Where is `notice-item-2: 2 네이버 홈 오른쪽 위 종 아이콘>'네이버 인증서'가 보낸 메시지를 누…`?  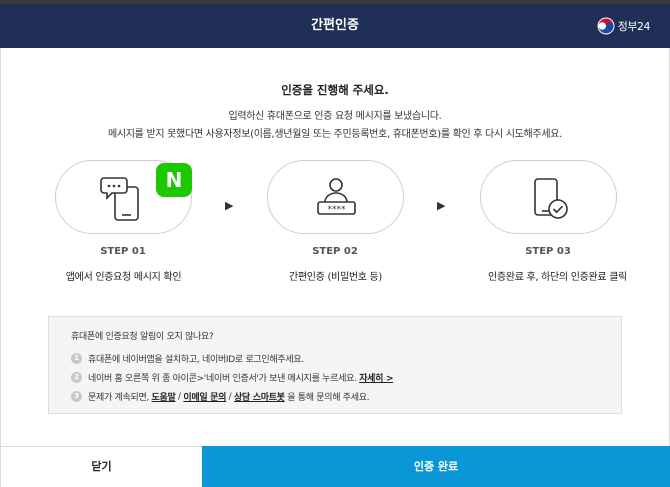
notice-item-2: 2 네이버 홈 오른쪽 위 종 아이콘>'네이버 인증서'가 보낸 메시지를 누… is located at coordinates (232, 377).